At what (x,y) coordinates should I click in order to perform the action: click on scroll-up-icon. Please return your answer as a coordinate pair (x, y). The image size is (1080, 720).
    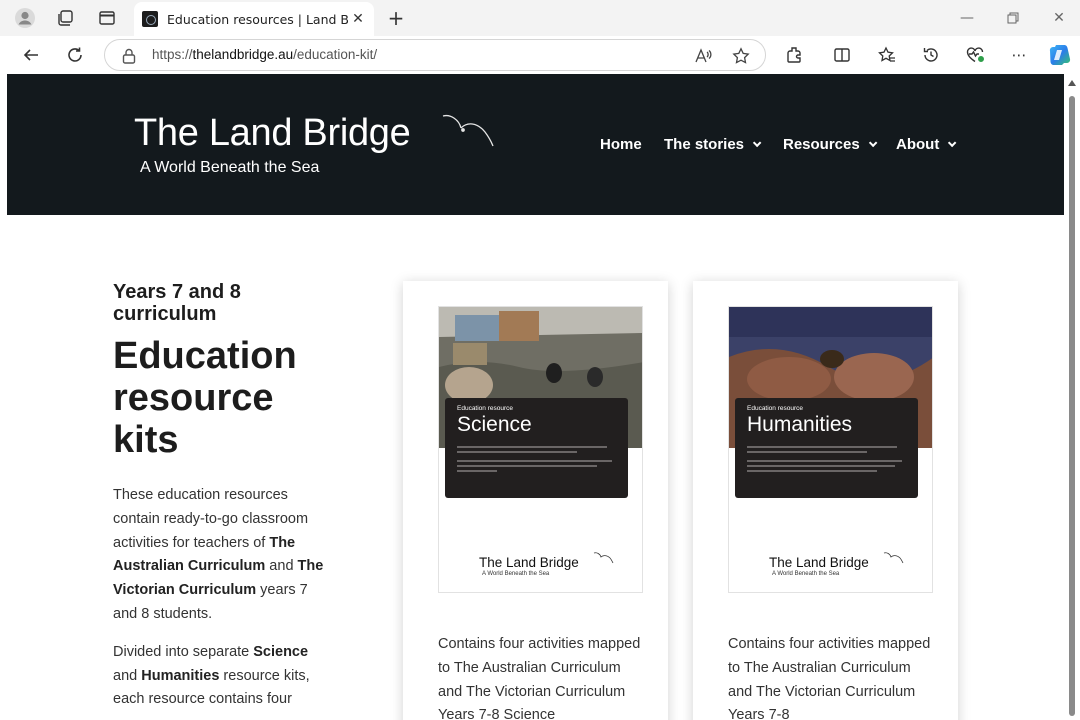
    Looking at the image, I should click on (1072, 83).